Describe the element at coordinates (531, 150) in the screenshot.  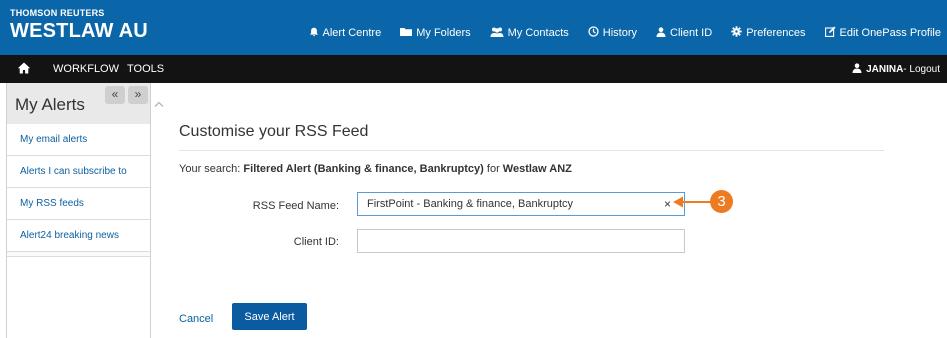
I see `title-divider` at that location.